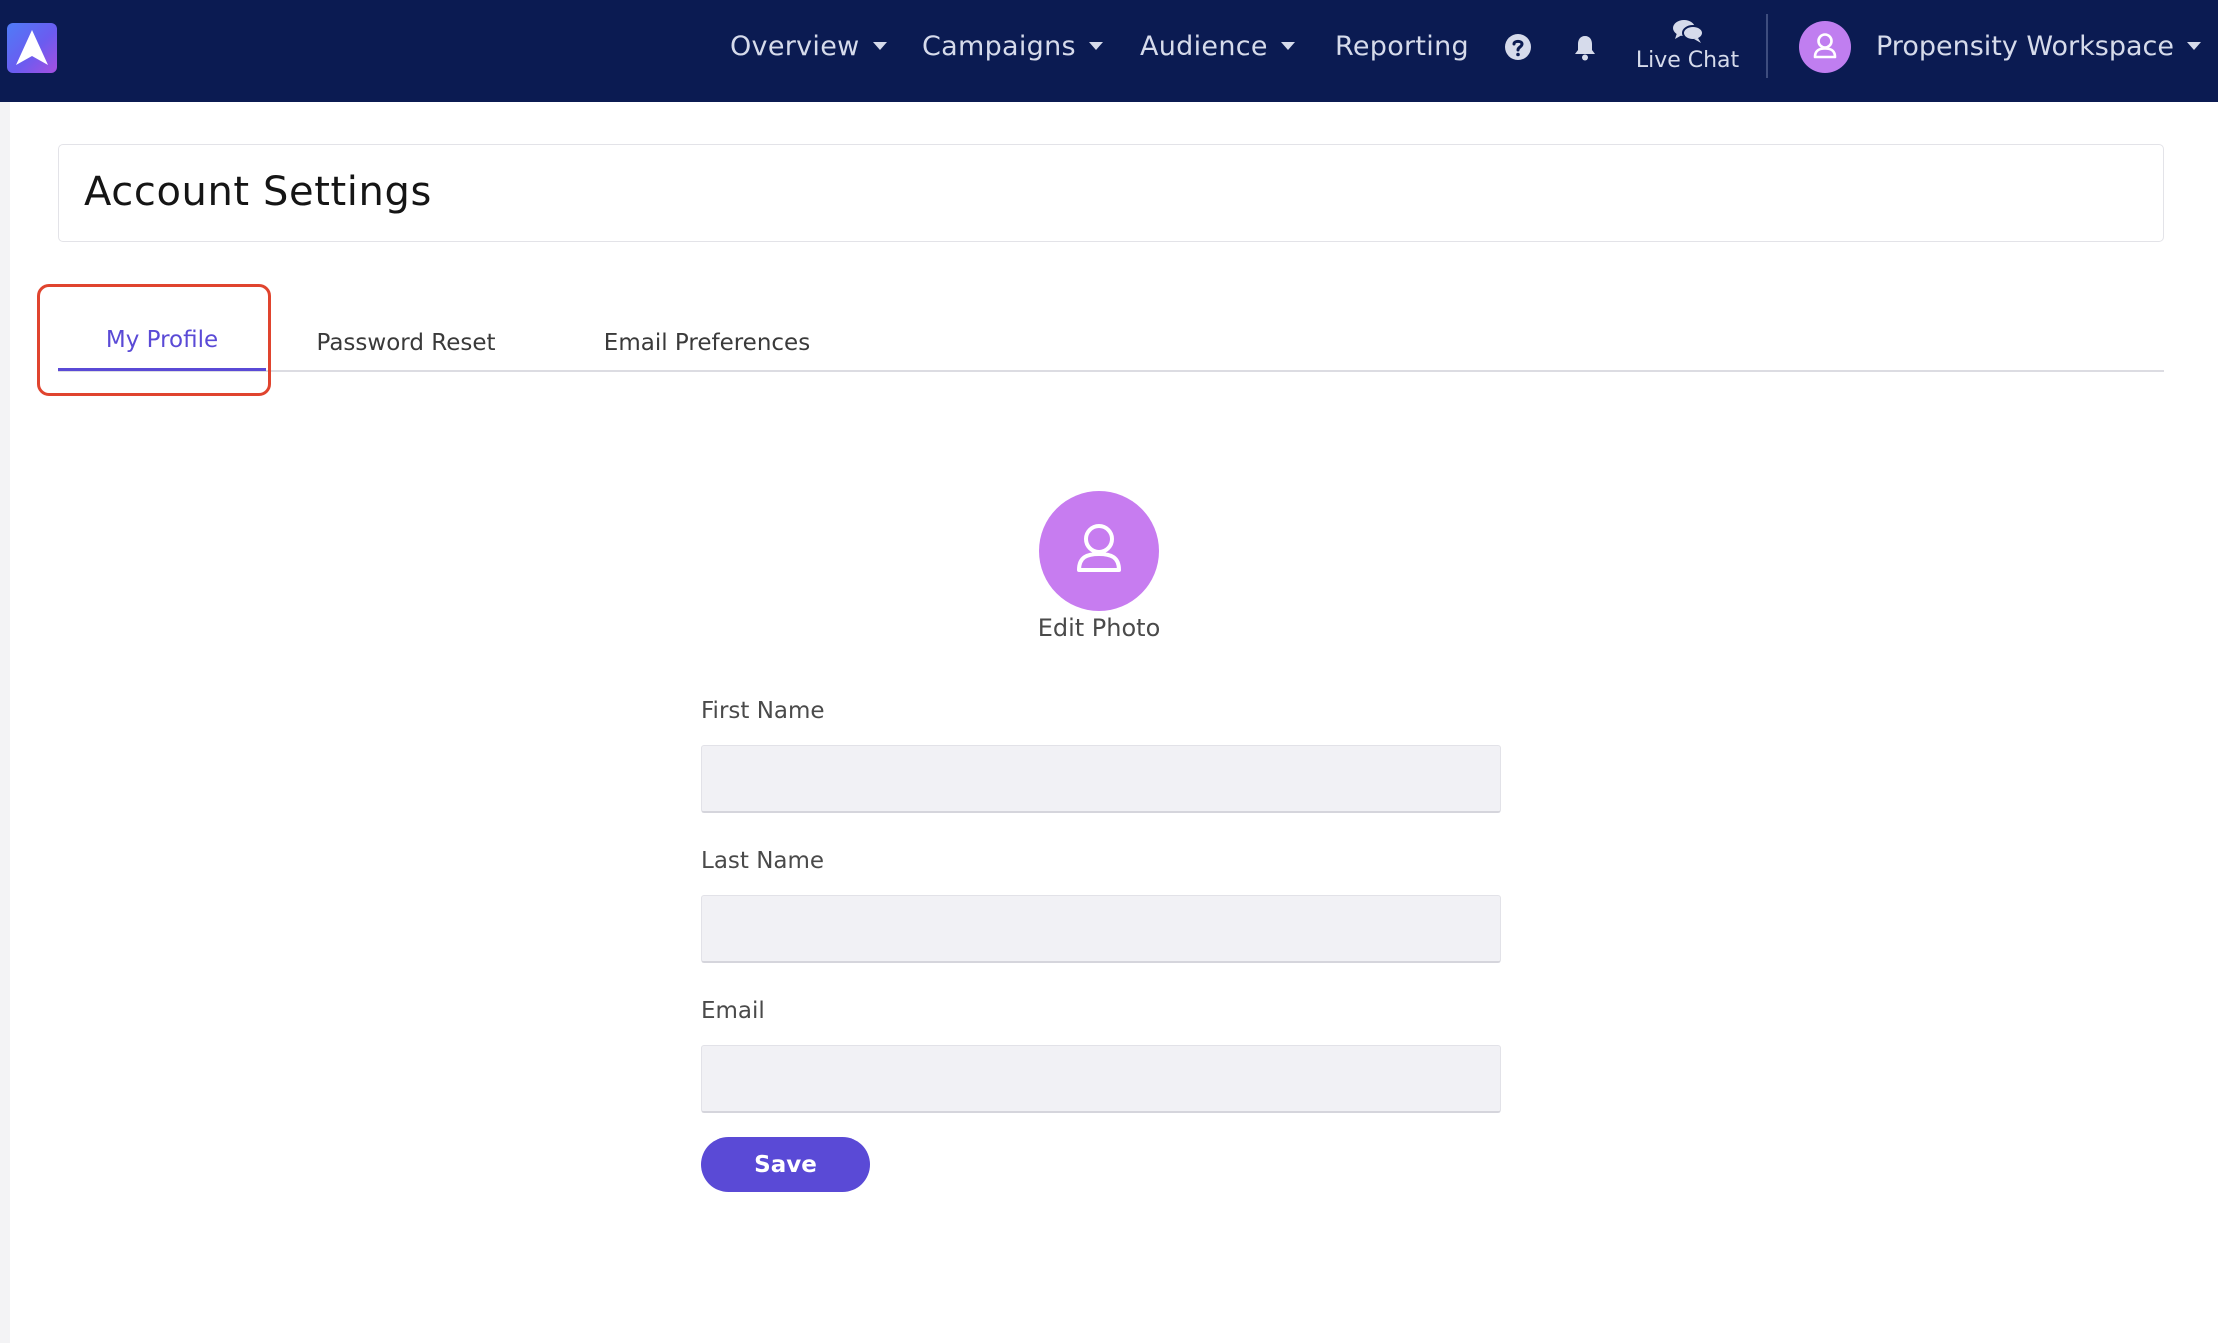 The height and width of the screenshot is (1343, 2218). I want to click on first-name-label: First Name, so click(763, 711).